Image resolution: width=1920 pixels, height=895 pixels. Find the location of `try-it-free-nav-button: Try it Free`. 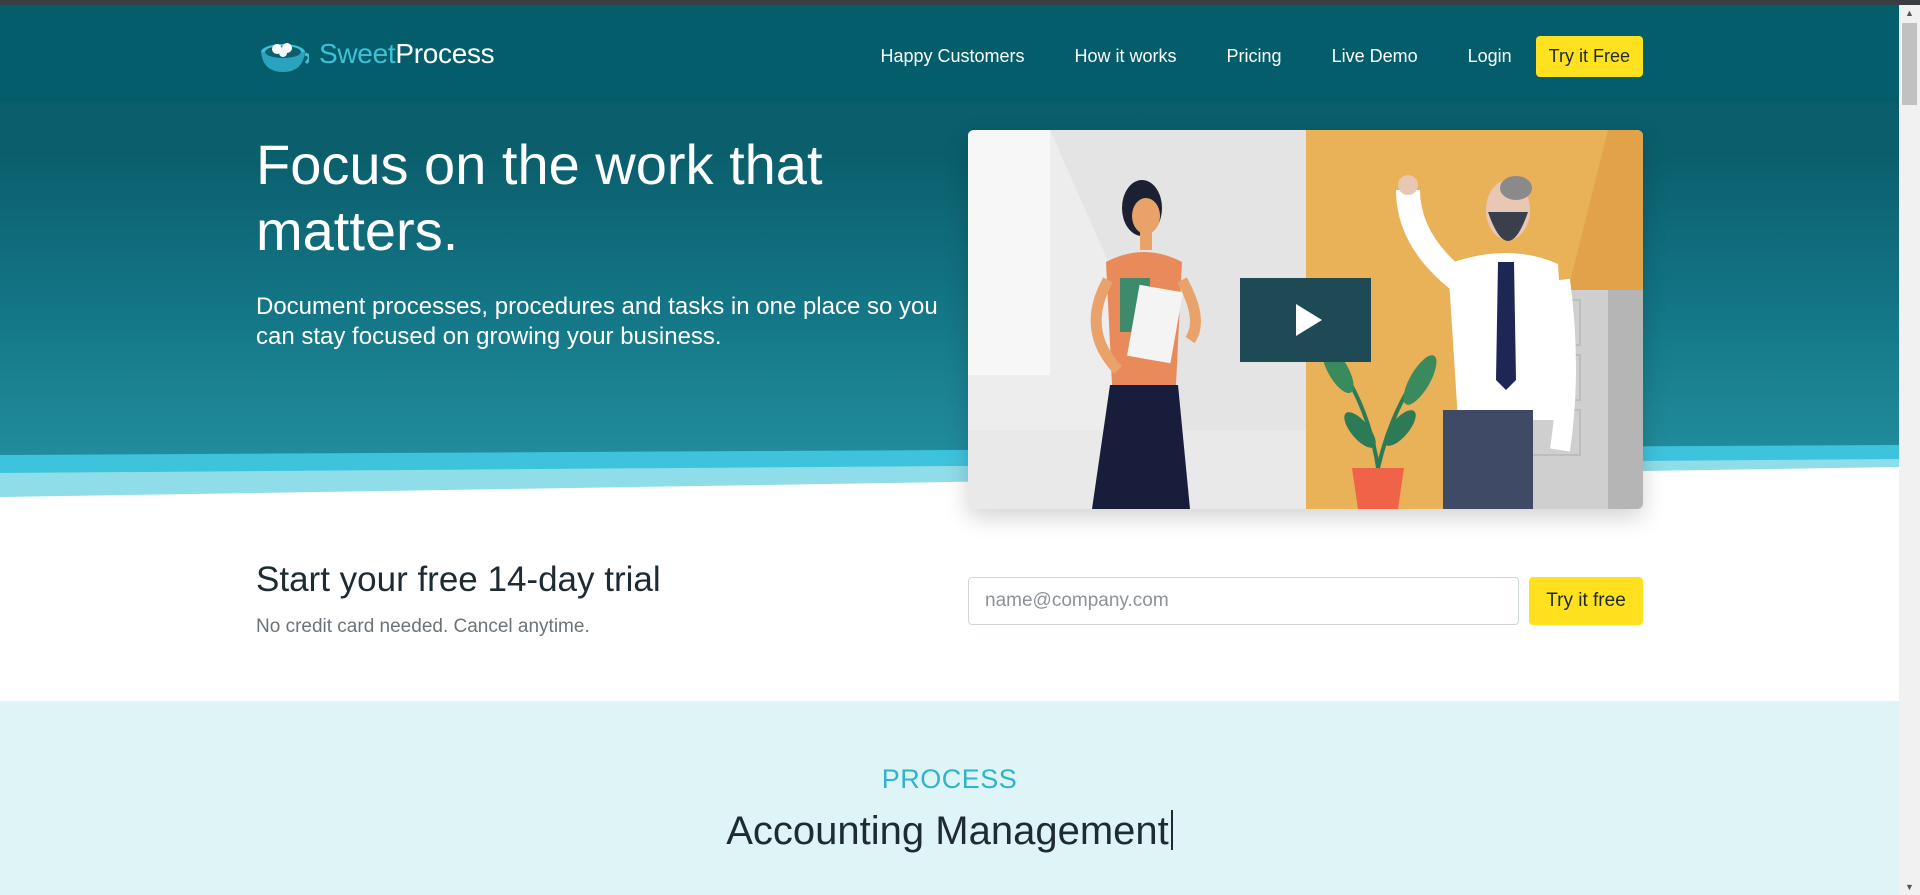

try-it-free-nav-button: Try it Free is located at coordinates (1589, 56).